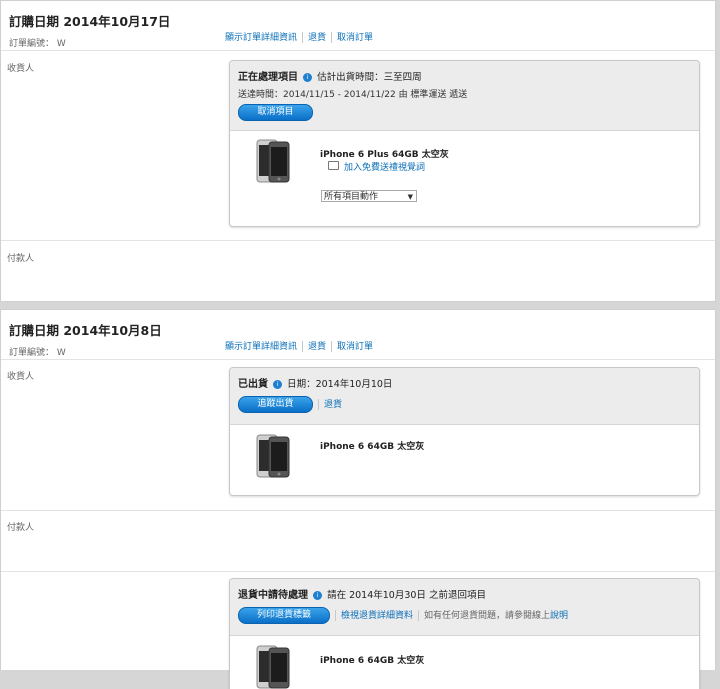  Describe the element at coordinates (385, 168) in the screenshot. I see `gift-message-label: 加入免費送禮視覺詞` at that location.